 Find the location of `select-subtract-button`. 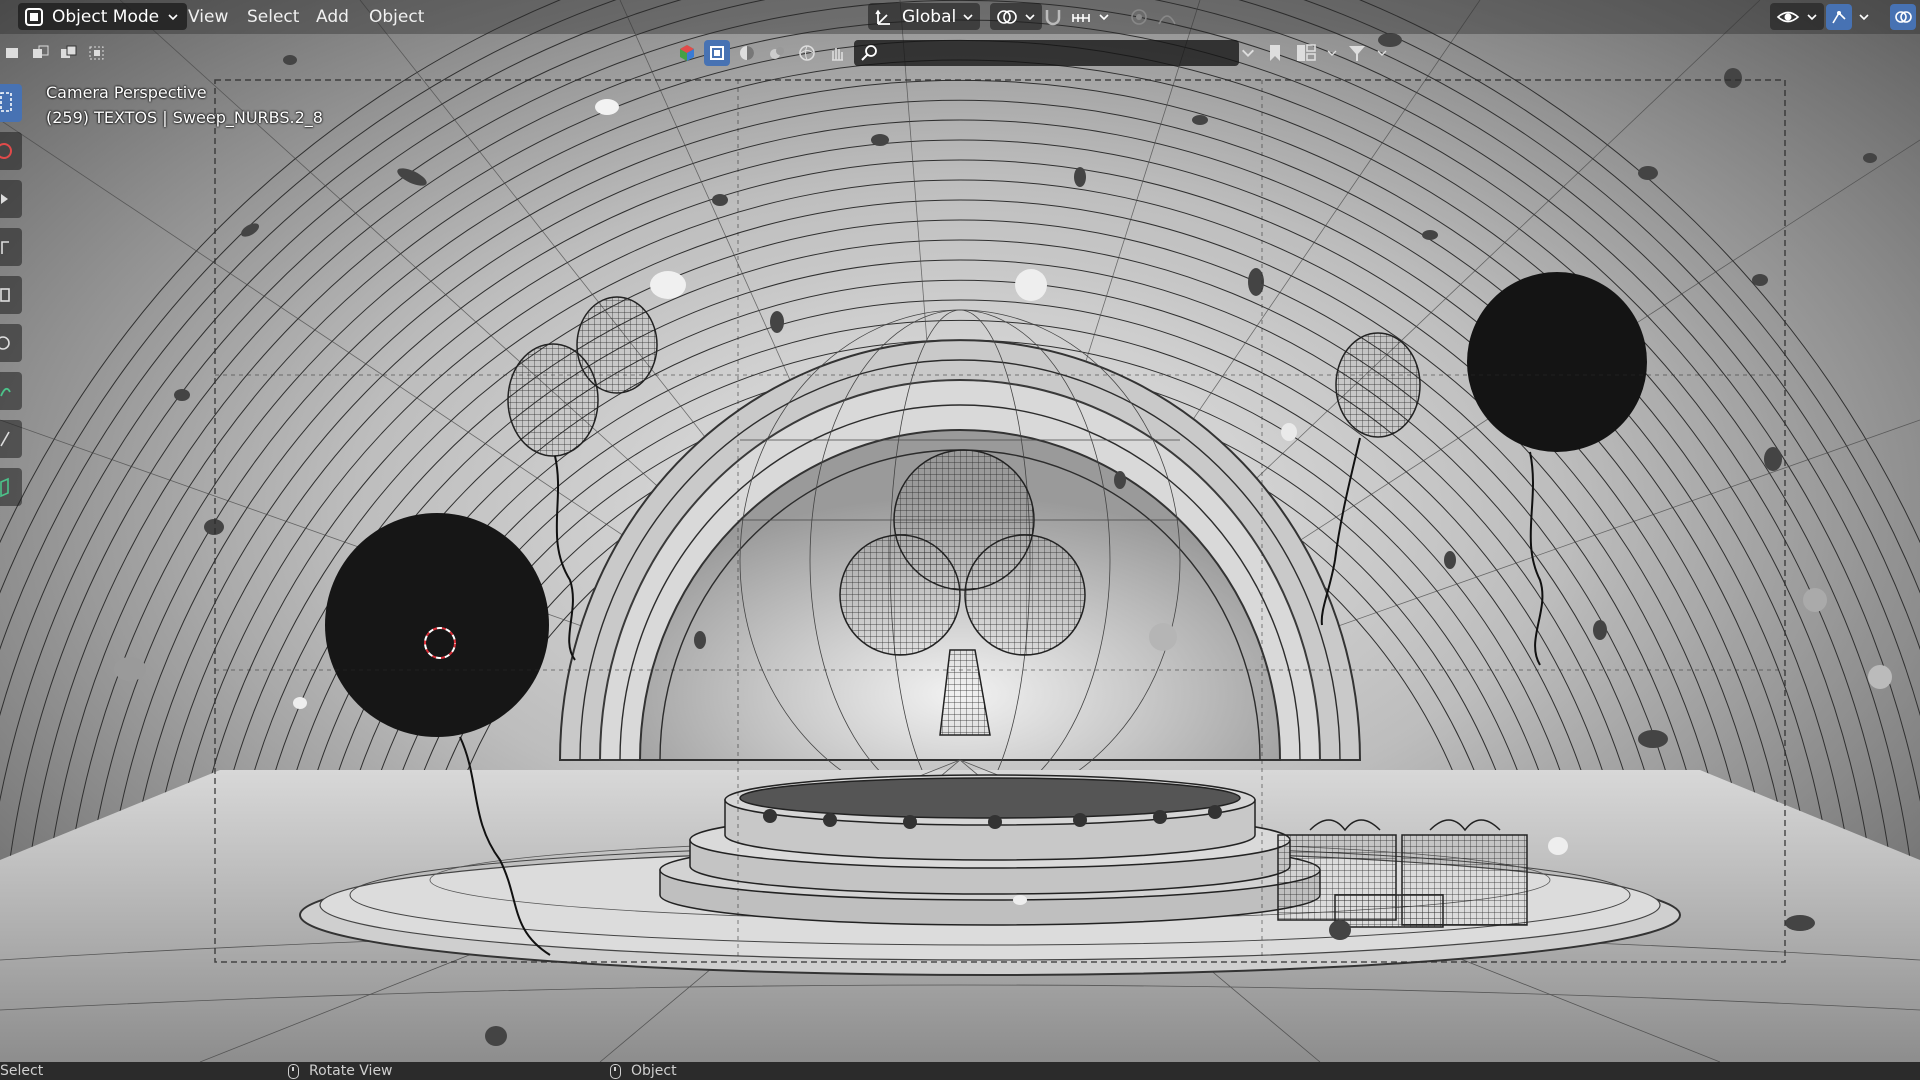

select-subtract-button is located at coordinates (69, 53).